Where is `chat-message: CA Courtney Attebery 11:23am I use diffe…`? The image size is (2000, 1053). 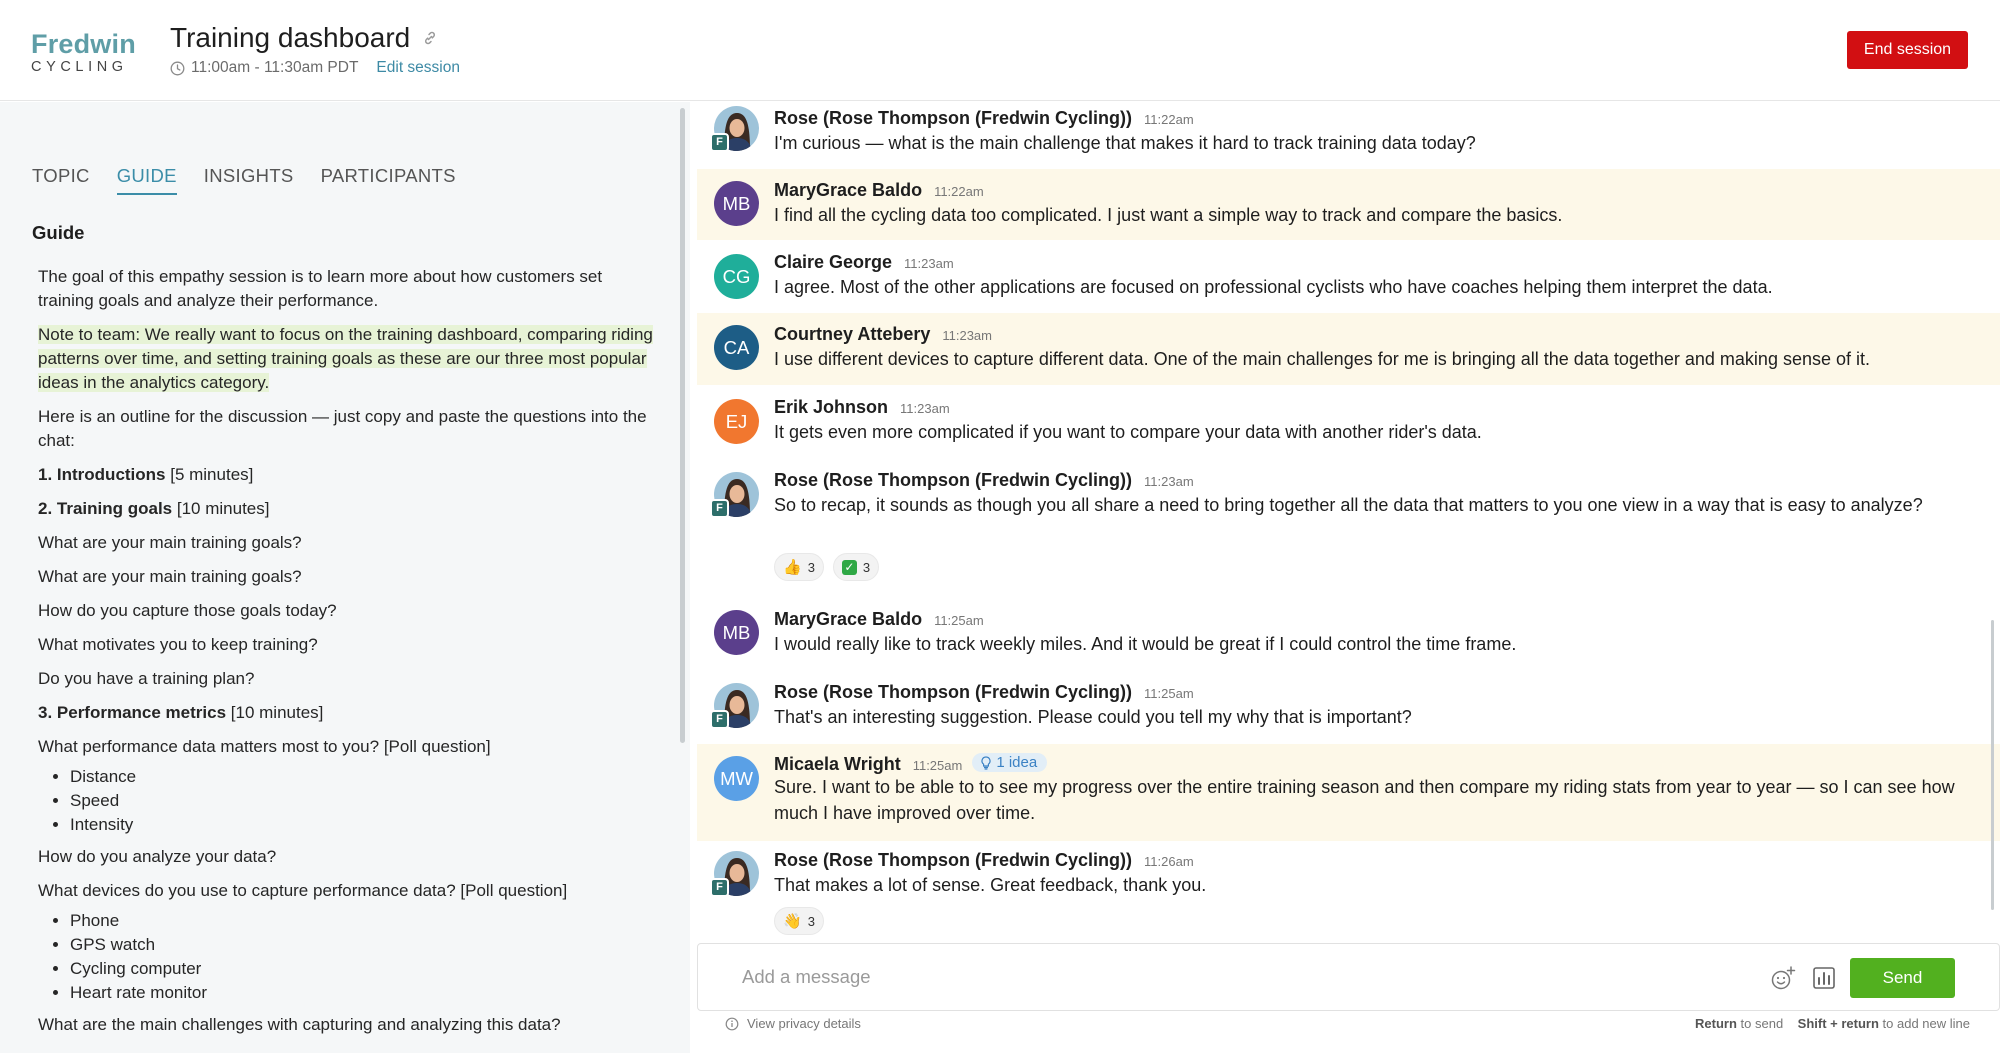 chat-message: CA Courtney Attebery 11:23am I use diffe… is located at coordinates (1348, 349).